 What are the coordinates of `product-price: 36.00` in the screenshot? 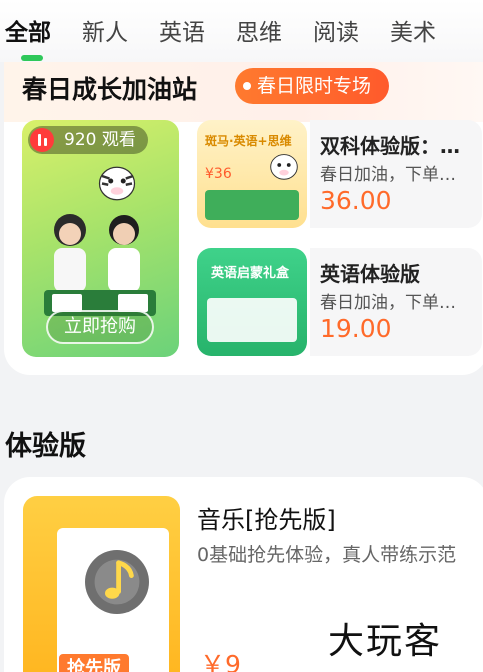 It's located at (356, 200).